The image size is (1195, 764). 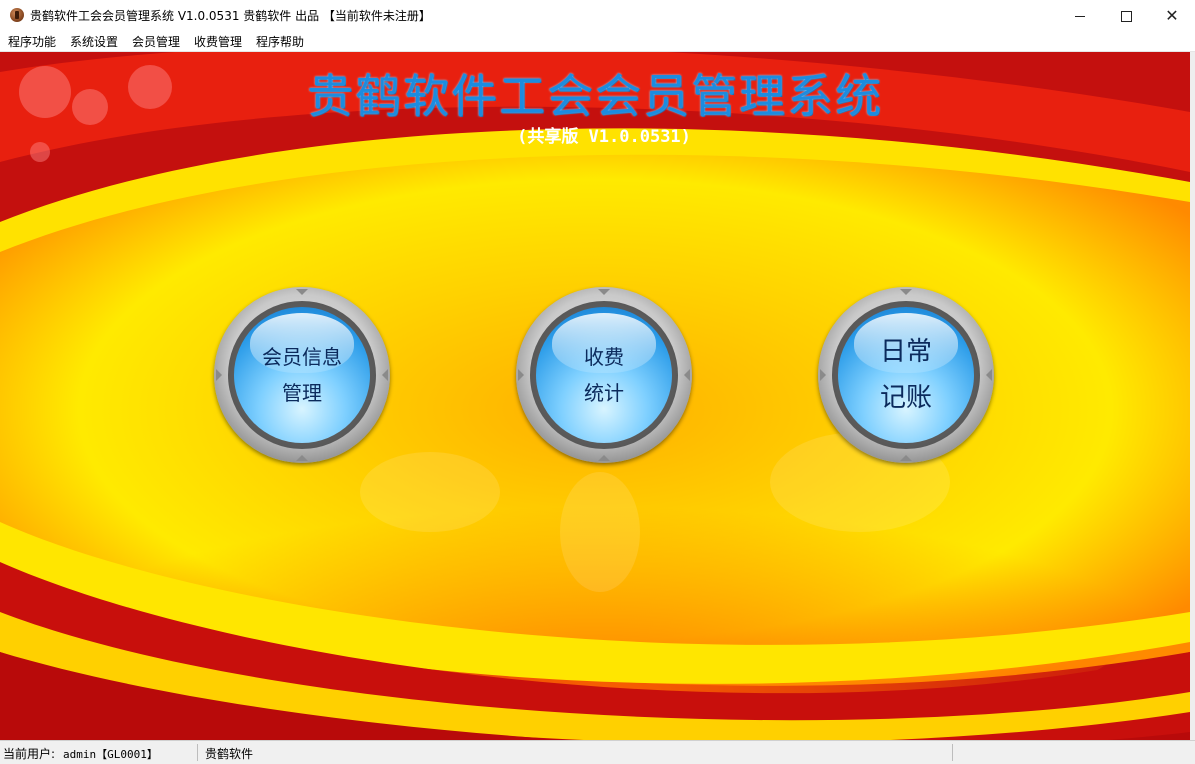 I want to click on maximize-icon, so click(x=1126, y=16).